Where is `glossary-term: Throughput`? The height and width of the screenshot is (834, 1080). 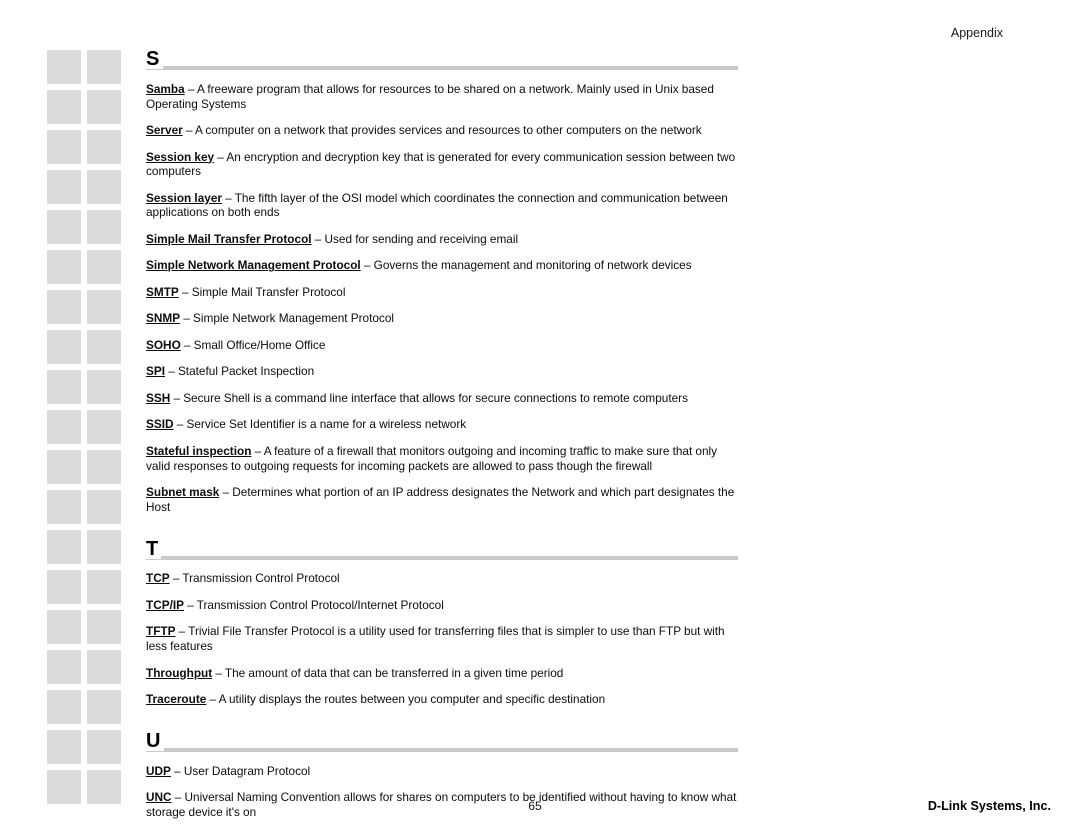
glossary-term: Throughput is located at coordinates (179, 672).